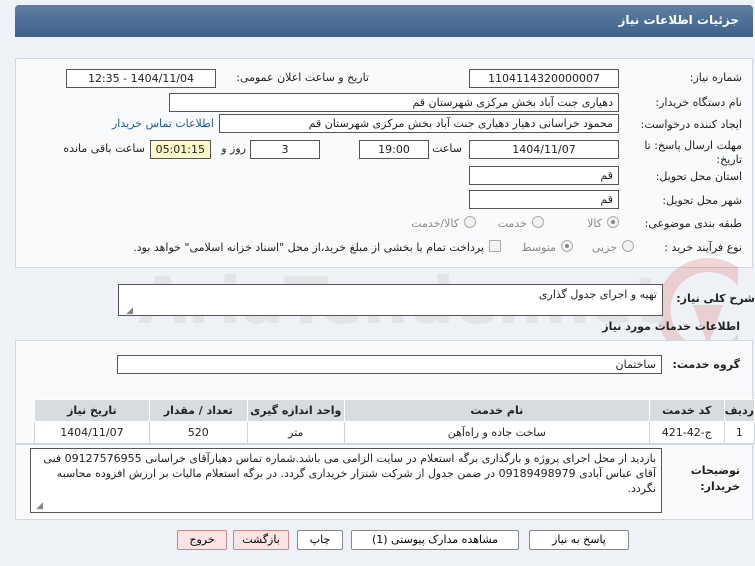  What do you see at coordinates (435, 223) in the screenshot?
I see `category-goods-service-label: کالا/خدمت` at bounding box center [435, 223].